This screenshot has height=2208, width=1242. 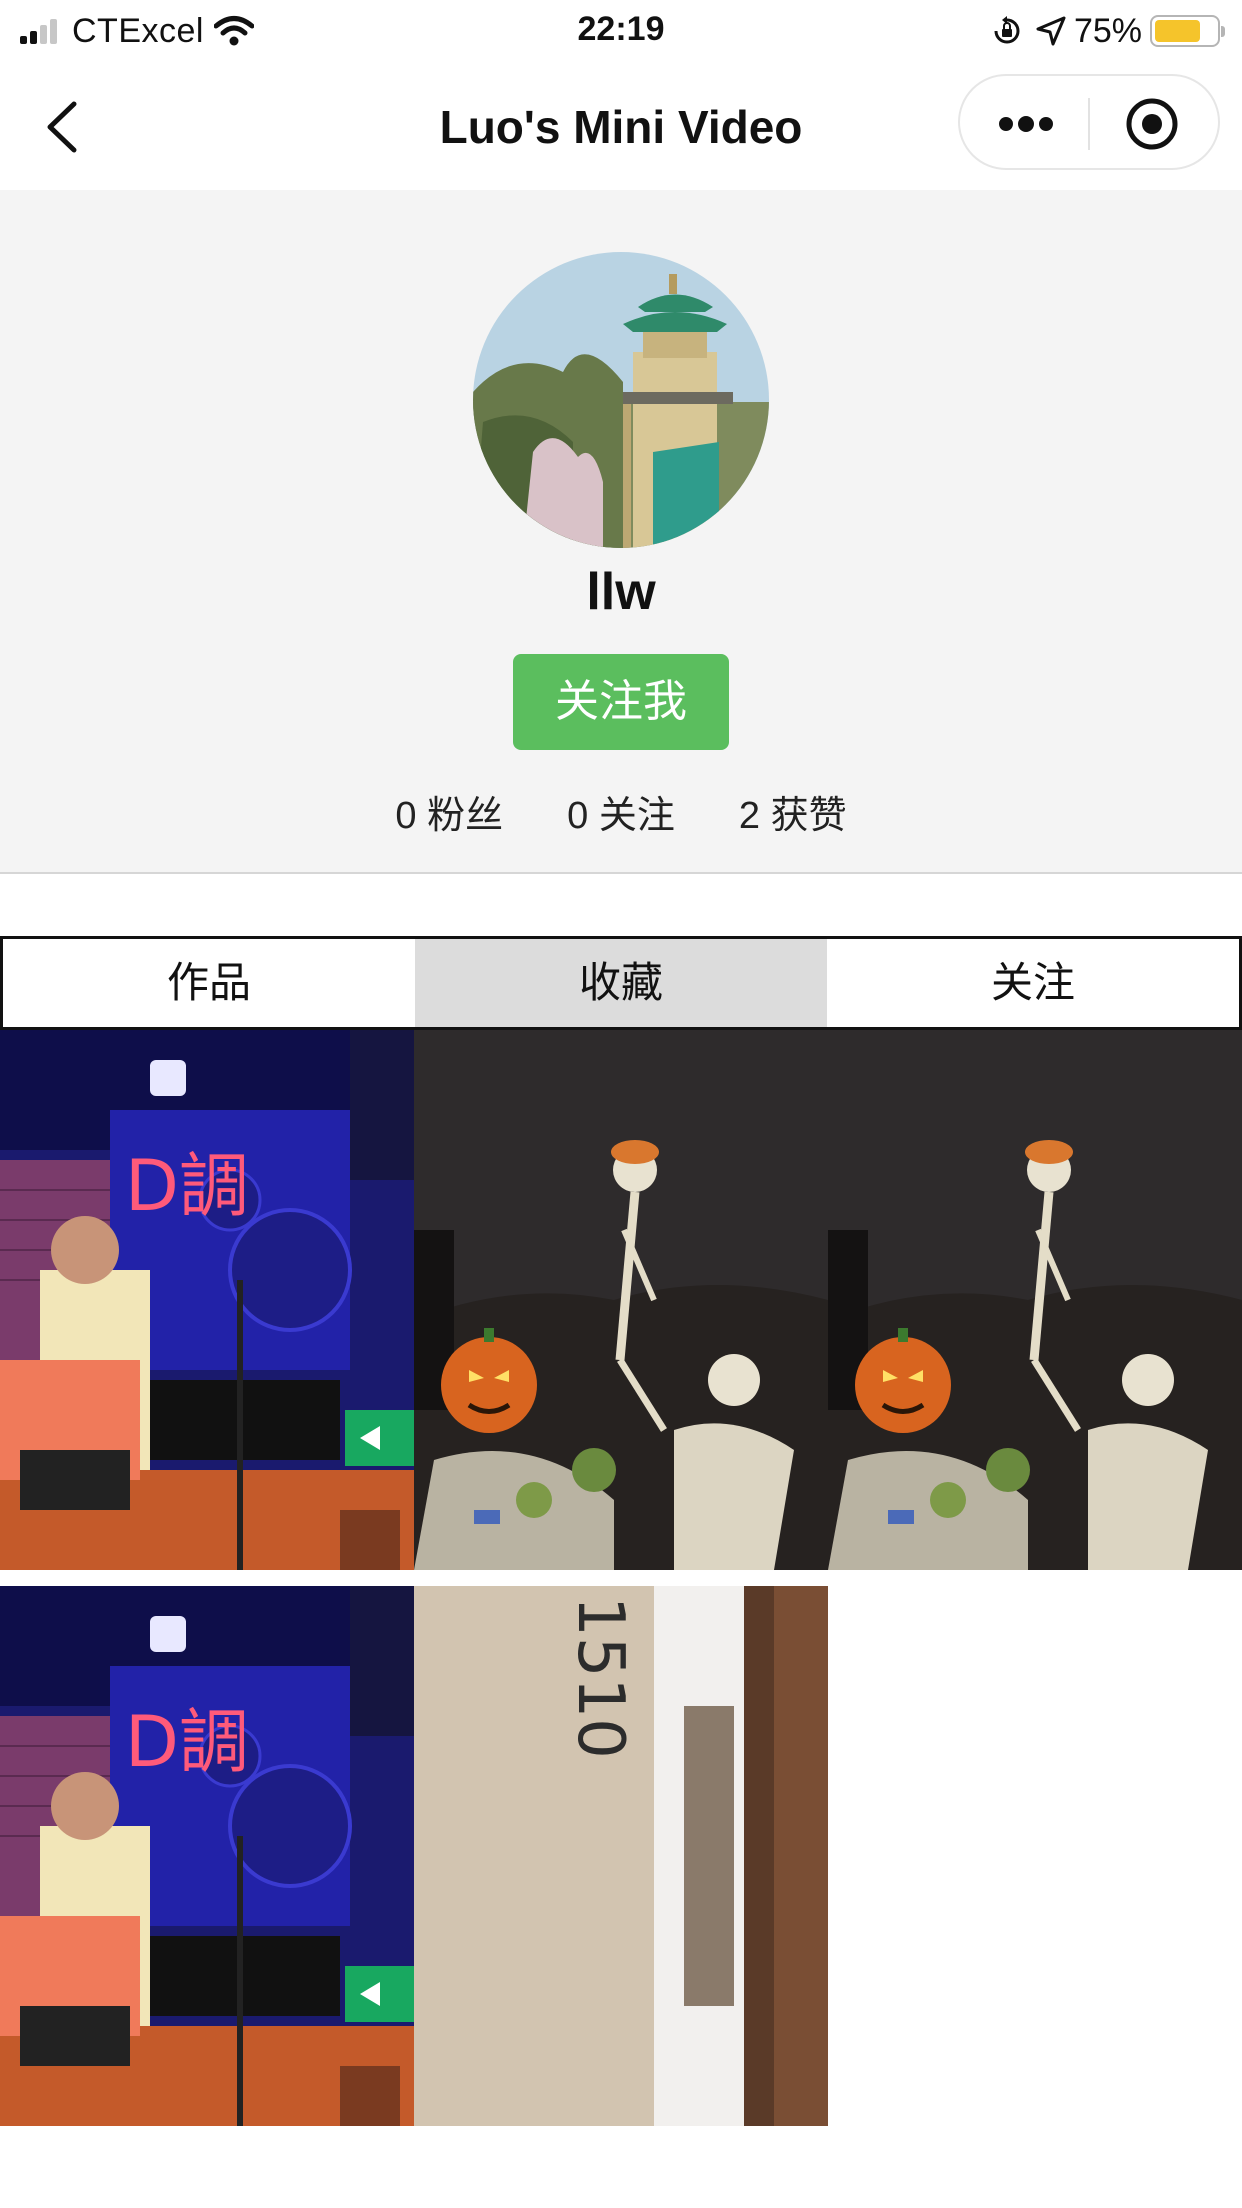 What do you see at coordinates (600, 1677) in the screenshot?
I see `room-number-text: 1510` at bounding box center [600, 1677].